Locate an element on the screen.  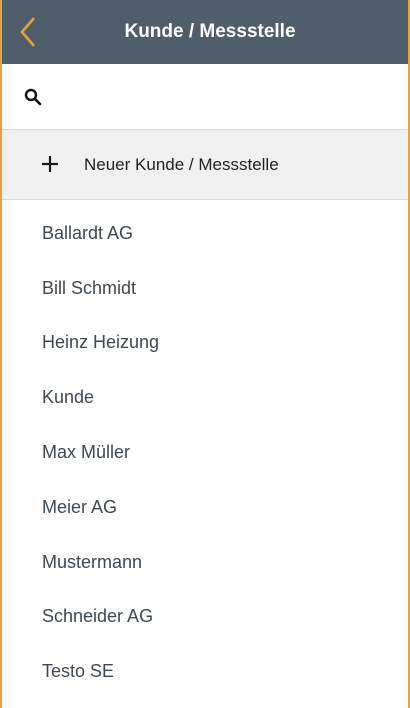
new-customer-label: Neuer Kunde / Messstelle is located at coordinates (181, 164).